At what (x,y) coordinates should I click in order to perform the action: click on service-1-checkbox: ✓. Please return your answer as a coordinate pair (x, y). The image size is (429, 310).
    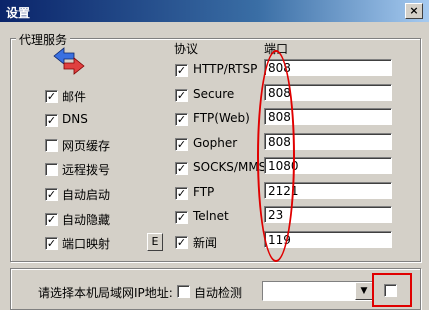
    Looking at the image, I should click on (51, 120).